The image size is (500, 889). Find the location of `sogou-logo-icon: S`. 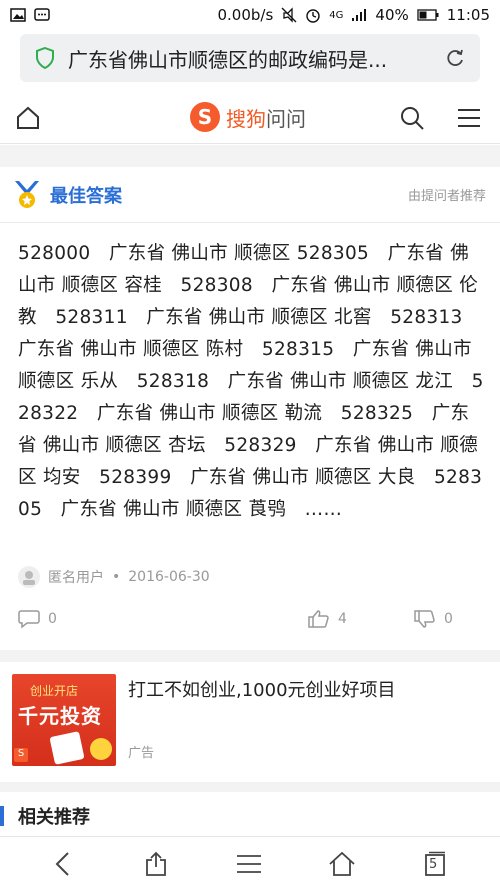

sogou-logo-icon: S is located at coordinates (205, 117).